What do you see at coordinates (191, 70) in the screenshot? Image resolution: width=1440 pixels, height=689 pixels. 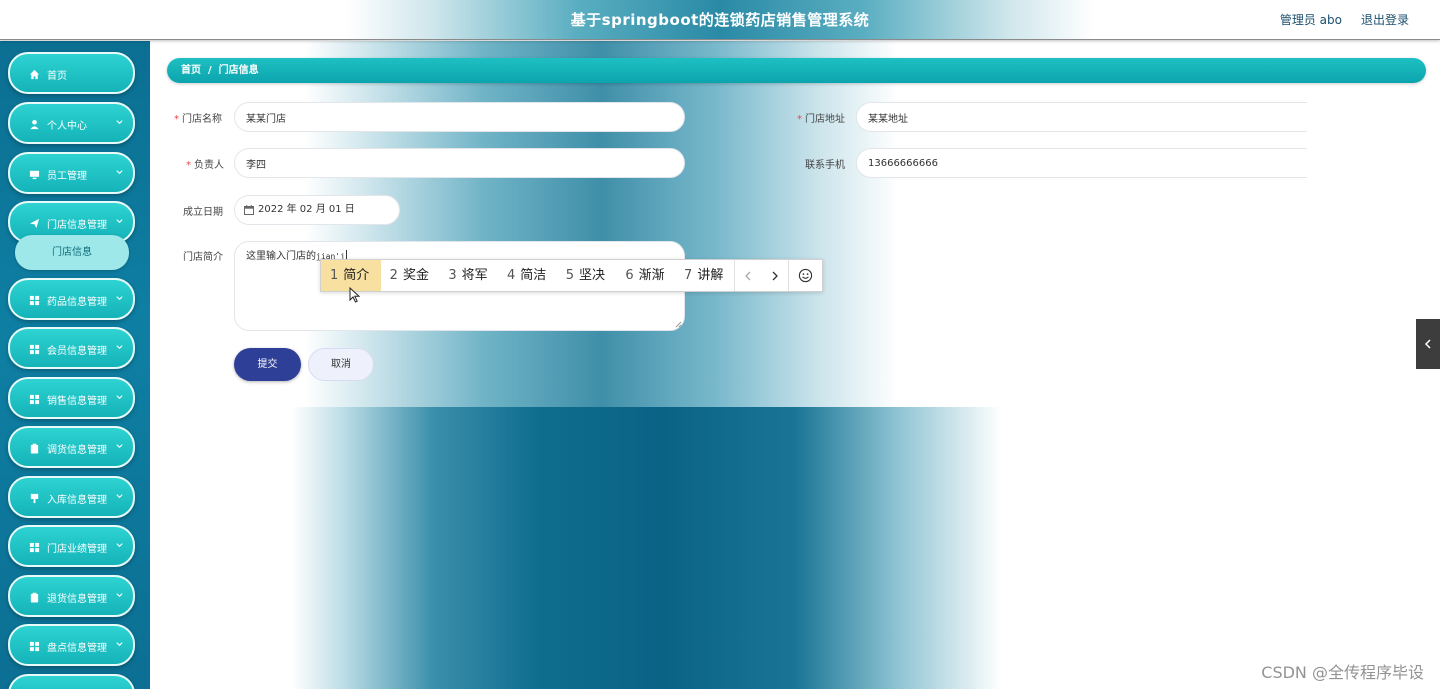 I see `breadcrumb-home-link: 首页` at bounding box center [191, 70].